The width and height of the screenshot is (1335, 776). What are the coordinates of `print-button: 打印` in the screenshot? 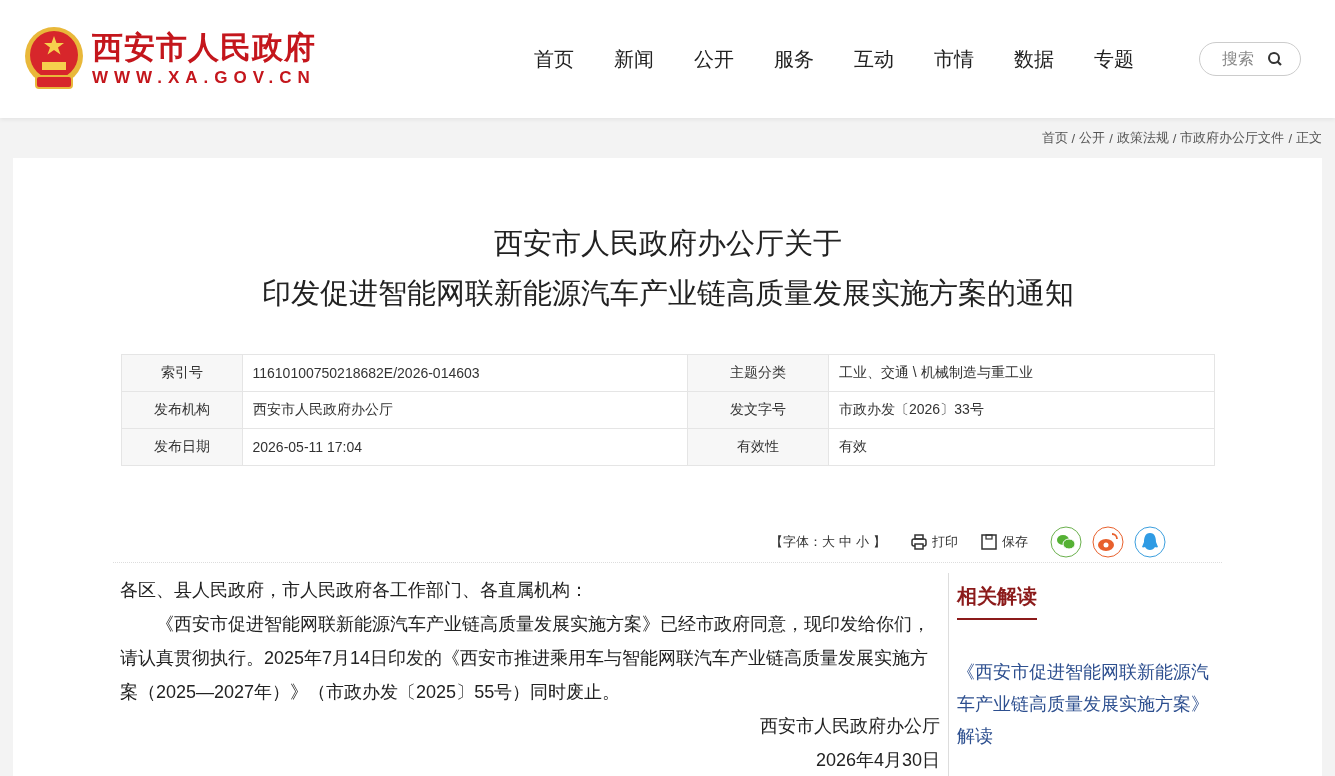 It's located at (934, 542).